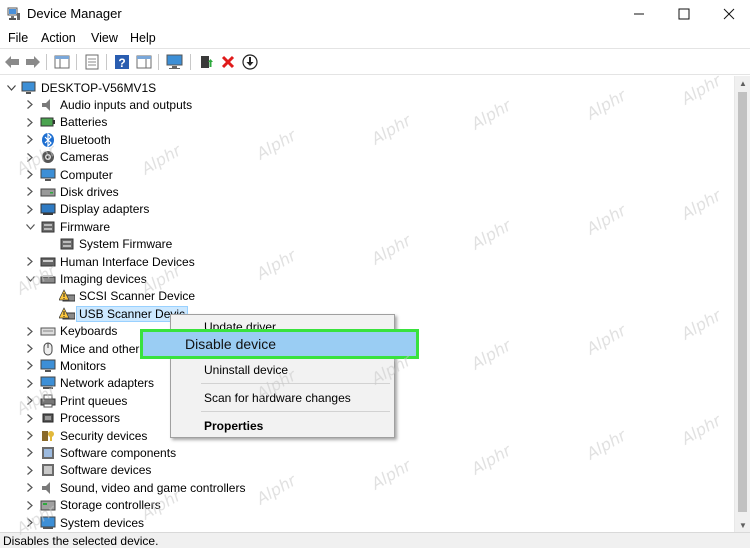  Describe the element at coordinates (81, 541) in the screenshot. I see `status-text: Disables the selected device.` at that location.